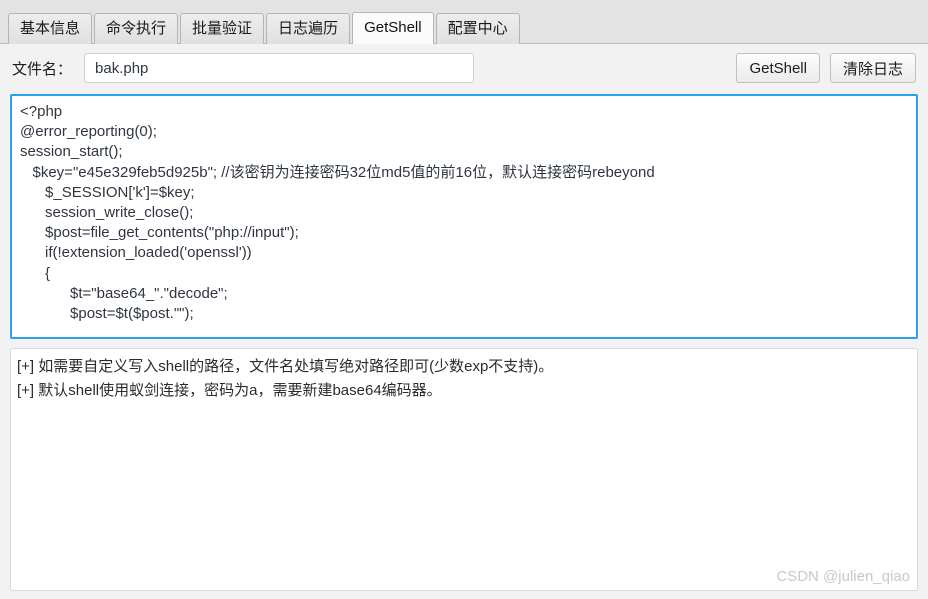 Image resolution: width=928 pixels, height=599 pixels. I want to click on tab-1: 命令执行, so click(136, 28).